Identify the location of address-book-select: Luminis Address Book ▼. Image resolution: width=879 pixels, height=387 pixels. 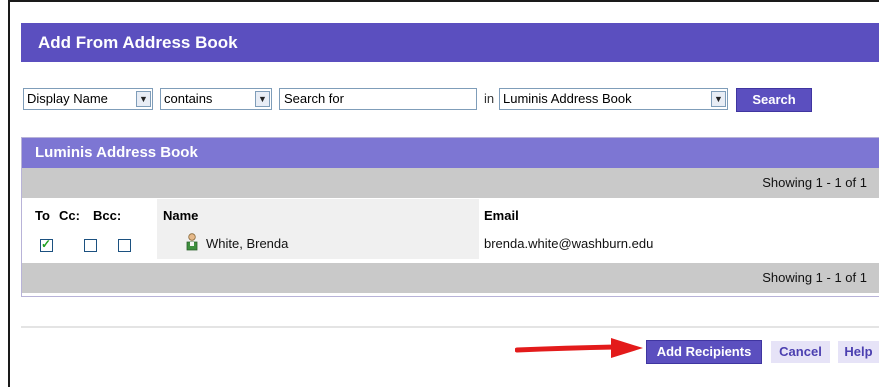
(613, 99).